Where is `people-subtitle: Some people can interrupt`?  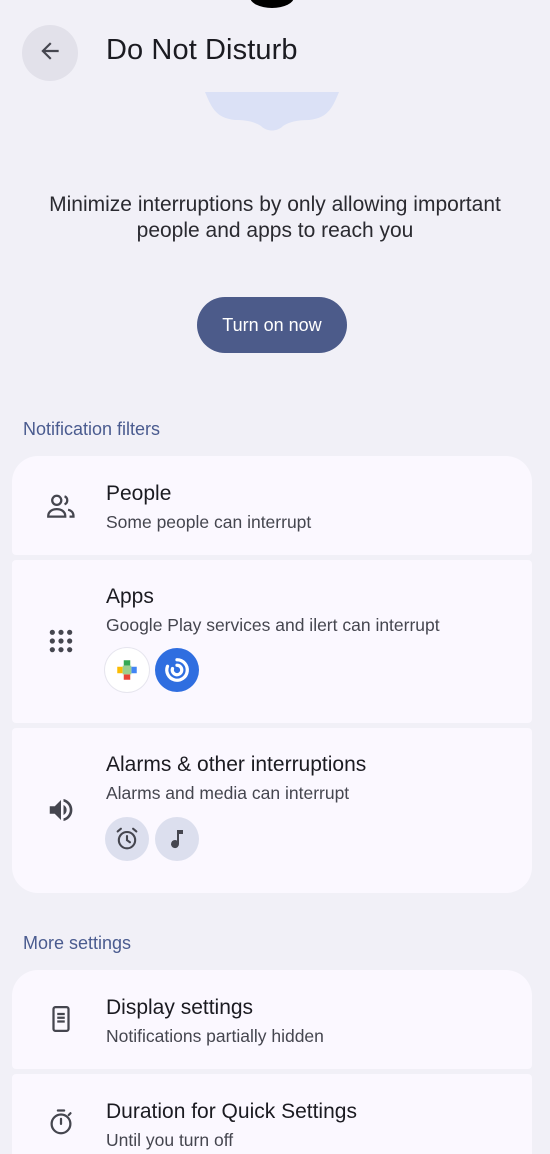 people-subtitle: Some people can interrupt is located at coordinates (209, 522).